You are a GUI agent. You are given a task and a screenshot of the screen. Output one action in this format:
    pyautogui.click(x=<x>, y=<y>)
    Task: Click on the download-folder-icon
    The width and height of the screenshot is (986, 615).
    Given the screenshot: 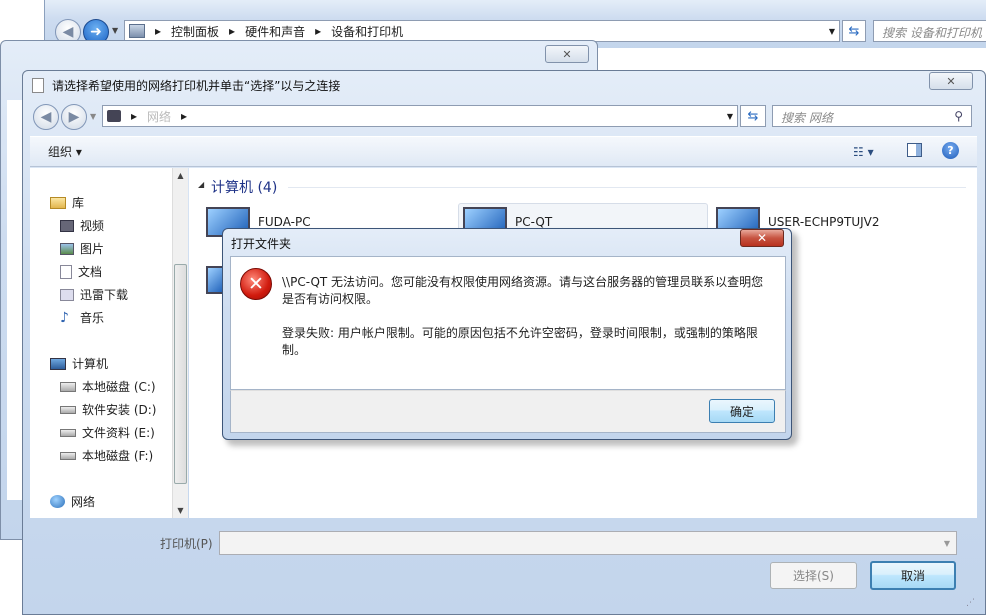 What is the action you would take?
    pyautogui.click(x=67, y=294)
    